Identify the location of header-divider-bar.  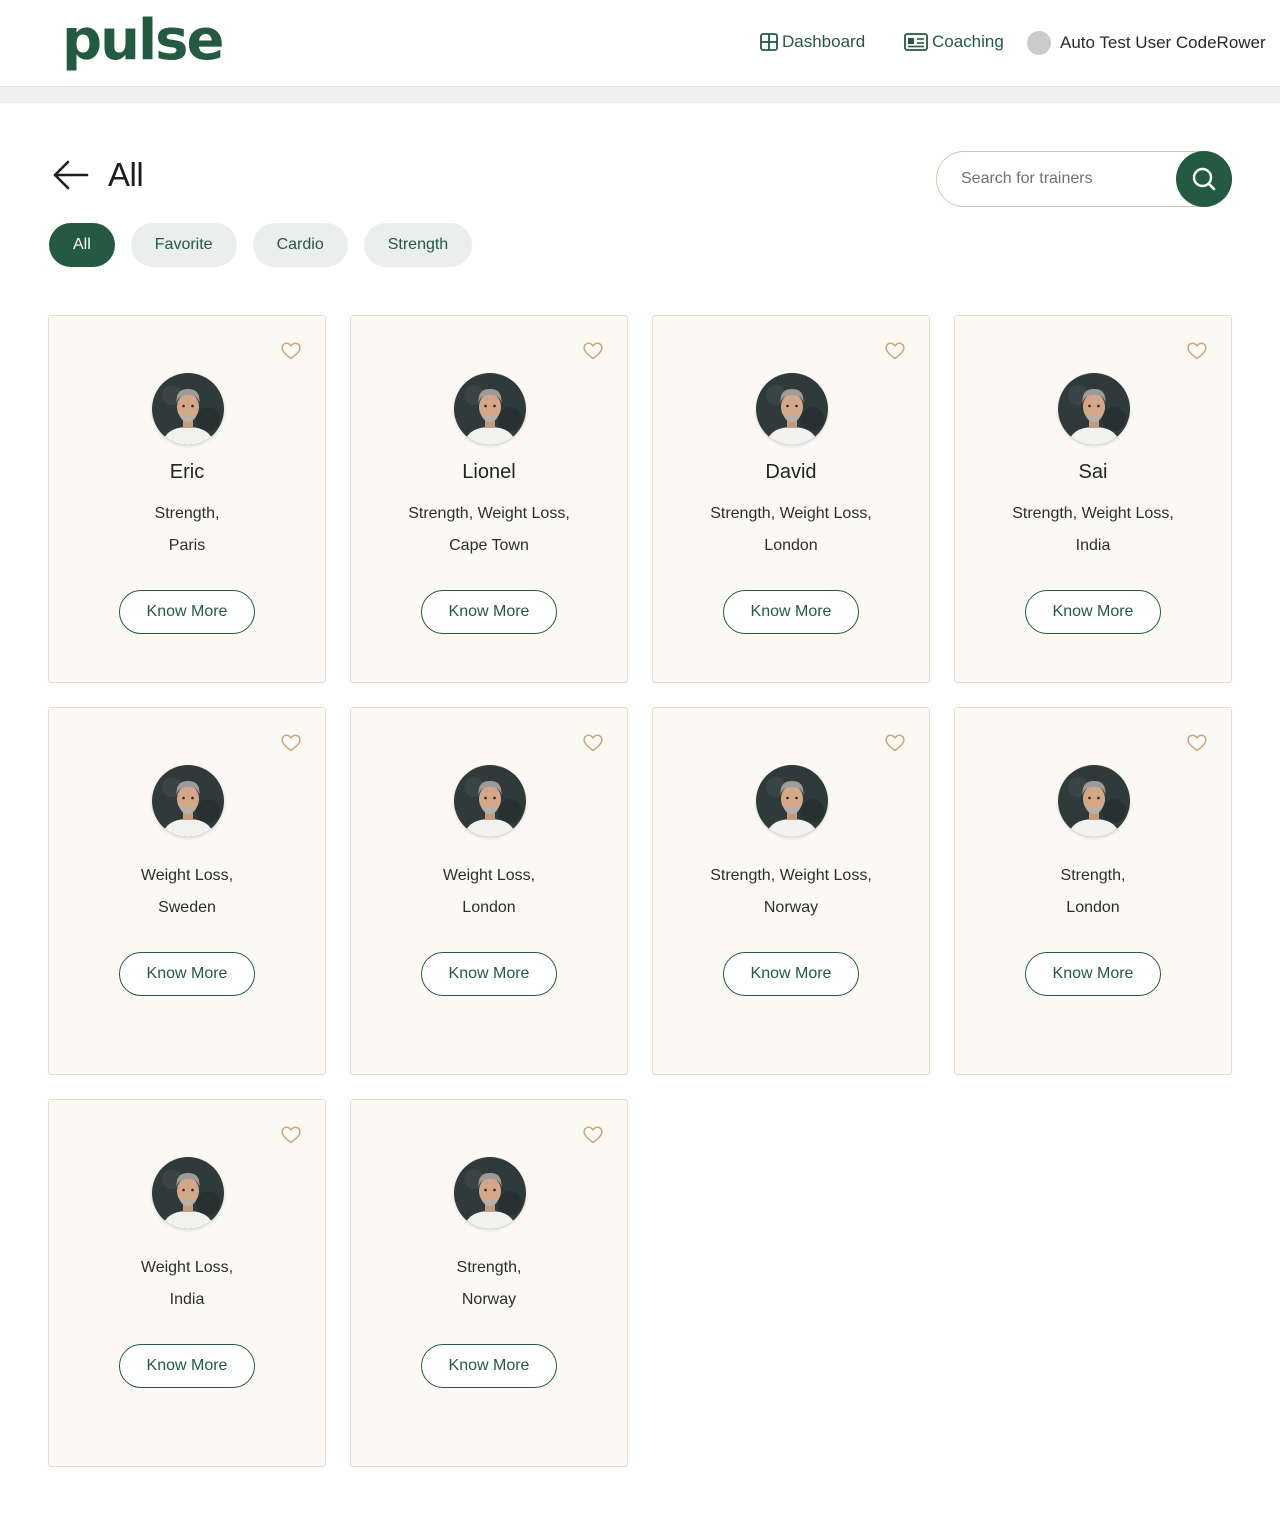
(640, 95).